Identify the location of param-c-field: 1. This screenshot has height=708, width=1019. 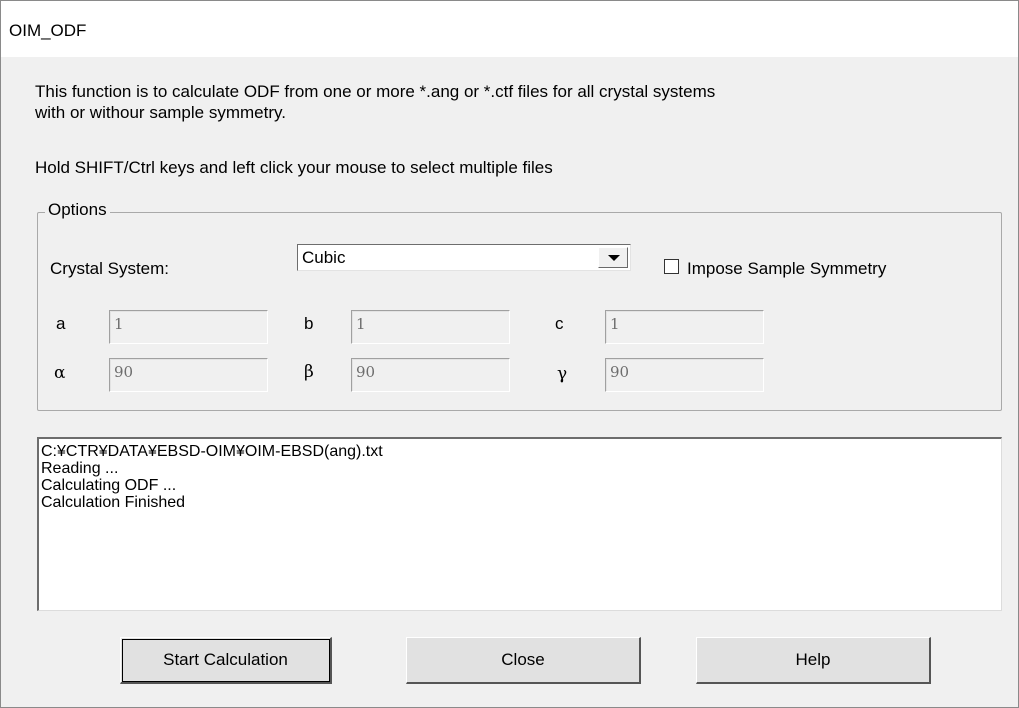
(684, 327).